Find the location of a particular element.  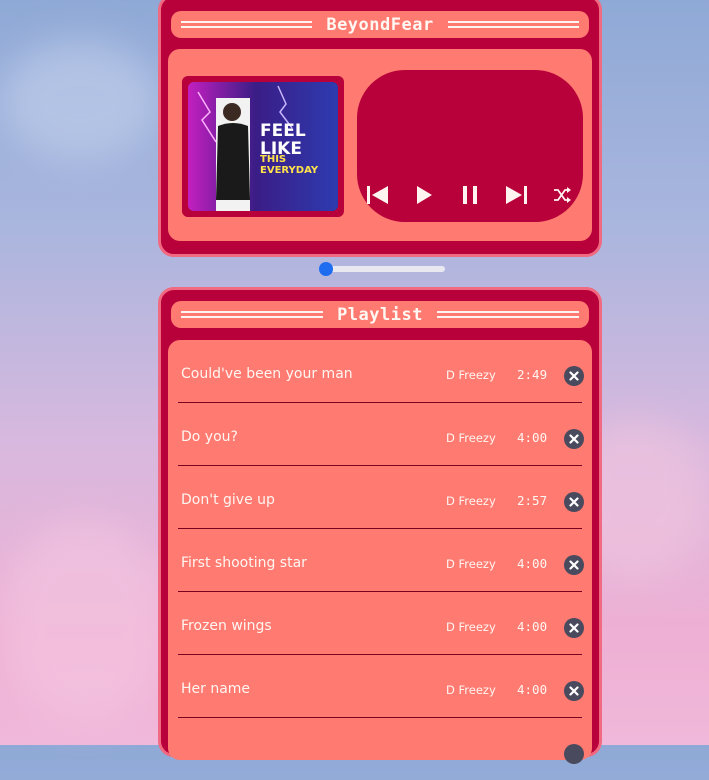

album-art: FEEL LIKE THIS EVERYDAY is located at coordinates (263, 146).